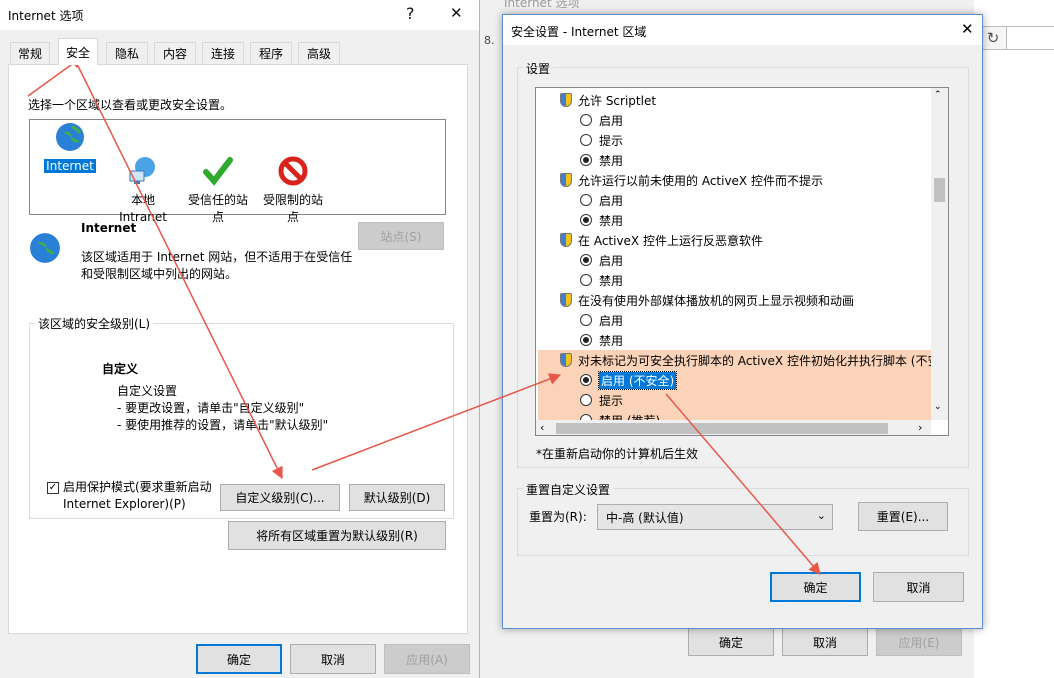 The height and width of the screenshot is (678, 1054). Describe the element at coordinates (180, 272) in the screenshot. I see `arrow-to-custom-level` at that location.